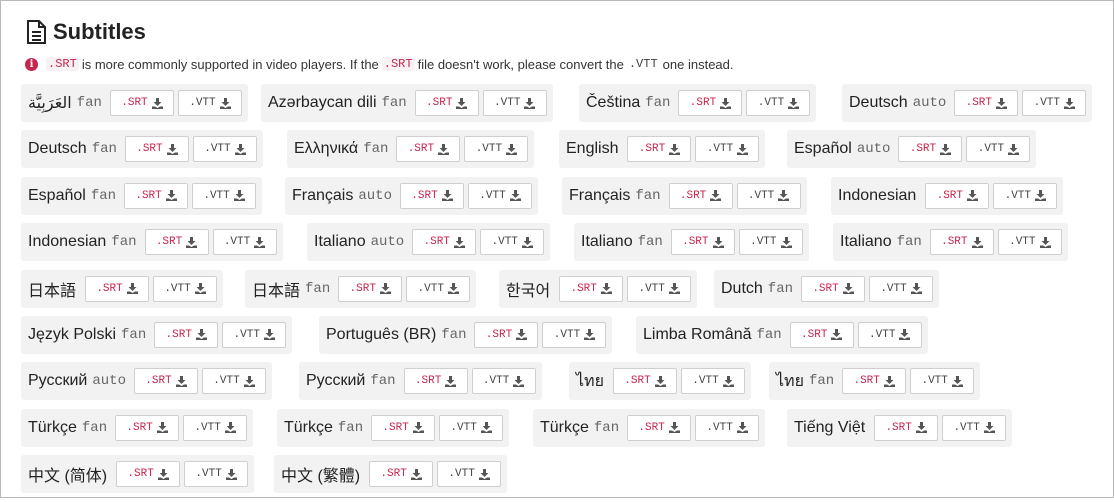  What do you see at coordinates (528, 291) in the screenshot?
I see `language-label: 한국어` at bounding box center [528, 291].